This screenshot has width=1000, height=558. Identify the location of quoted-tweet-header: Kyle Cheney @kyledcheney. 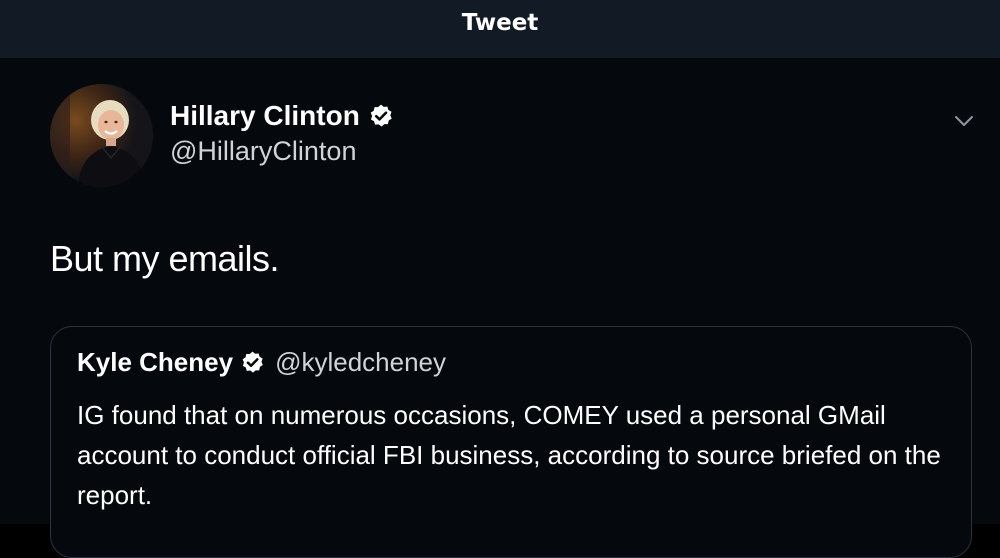
(261, 362).